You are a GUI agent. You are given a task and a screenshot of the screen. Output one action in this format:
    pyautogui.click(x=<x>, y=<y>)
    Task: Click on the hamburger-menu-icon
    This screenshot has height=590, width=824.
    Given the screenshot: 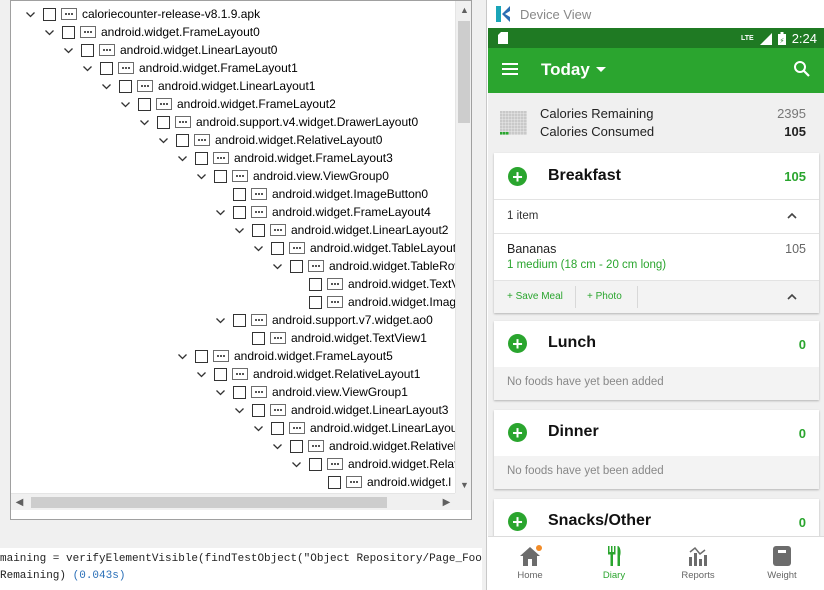 What is the action you would take?
    pyautogui.click(x=510, y=69)
    